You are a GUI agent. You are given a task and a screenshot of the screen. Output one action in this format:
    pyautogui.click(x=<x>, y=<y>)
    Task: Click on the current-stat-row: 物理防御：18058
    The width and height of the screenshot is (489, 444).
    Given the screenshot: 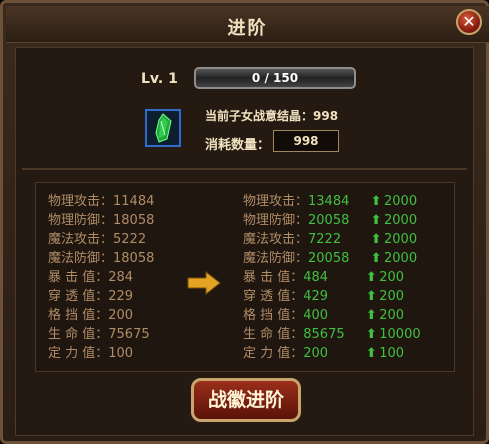 What is the action you would take?
    pyautogui.click(x=101, y=220)
    